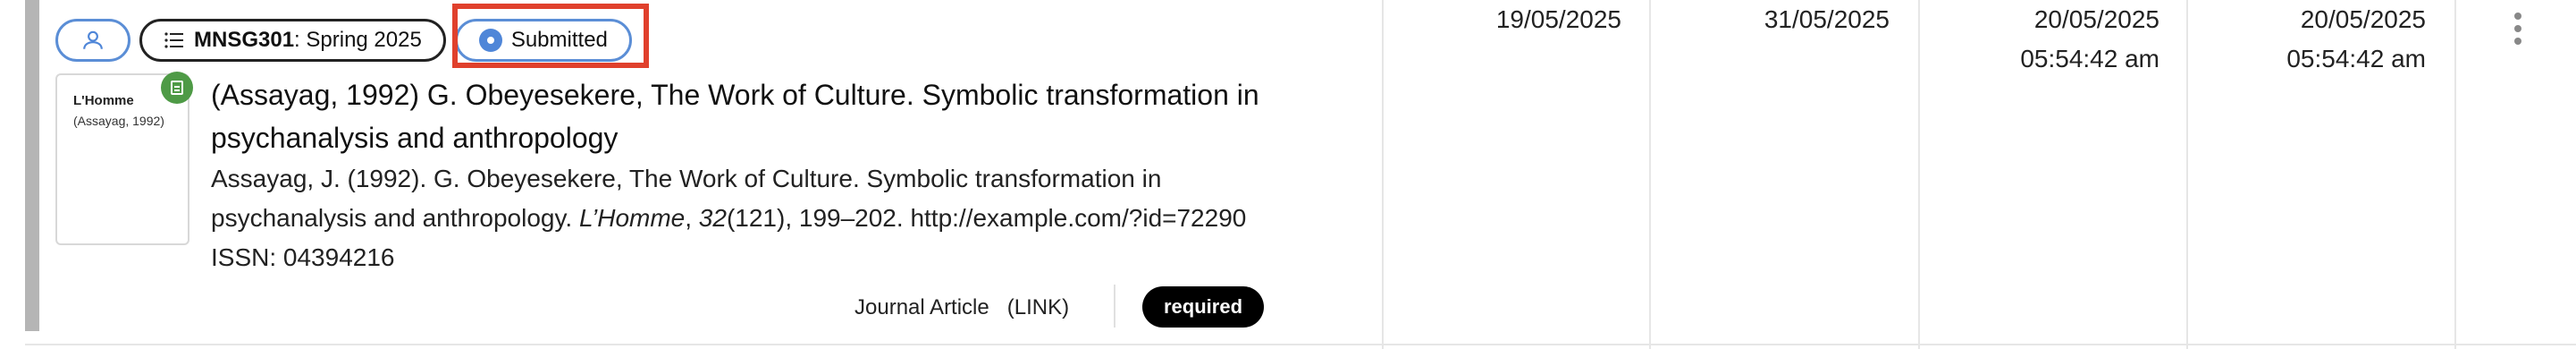 The image size is (2576, 349). I want to click on item-type: Journal Article, so click(922, 307).